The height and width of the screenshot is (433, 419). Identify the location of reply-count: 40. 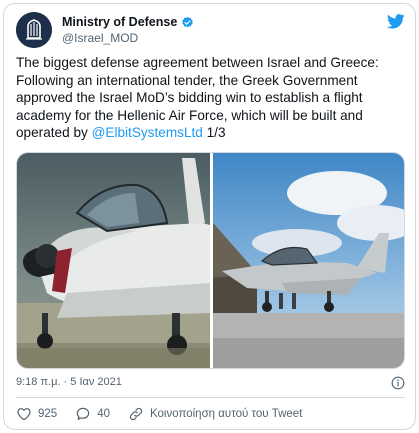
(103, 414).